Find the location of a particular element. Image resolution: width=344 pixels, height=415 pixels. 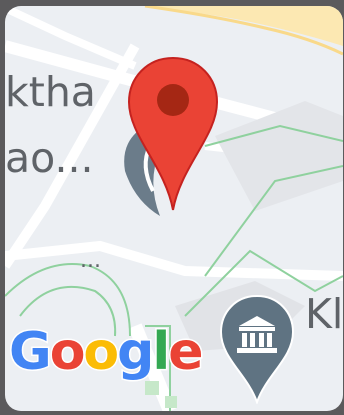

highway is located at coordinates (244, 26).